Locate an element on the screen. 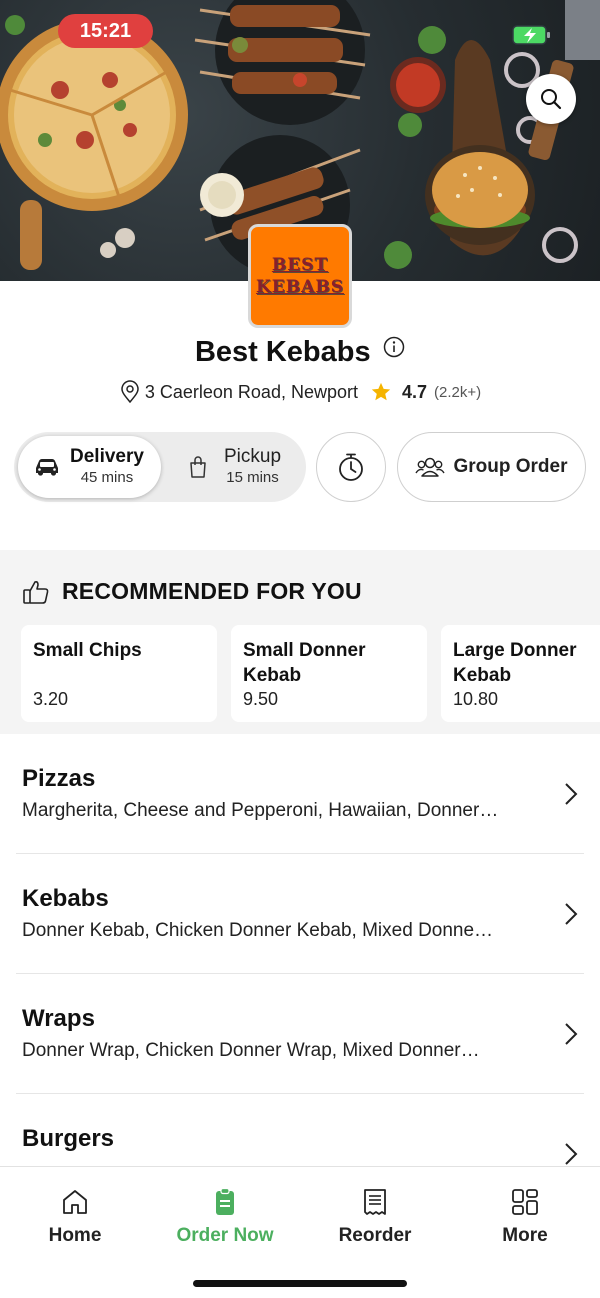 The width and height of the screenshot is (600, 1298). nav-more: More is located at coordinates (525, 1217).